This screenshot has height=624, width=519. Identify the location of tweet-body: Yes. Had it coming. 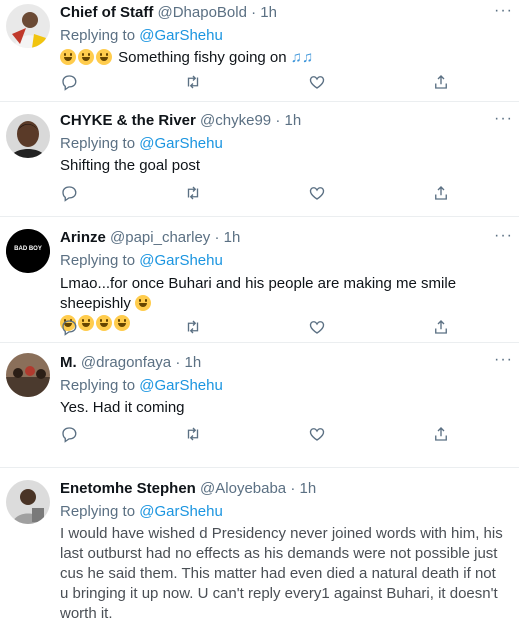
(122, 407).